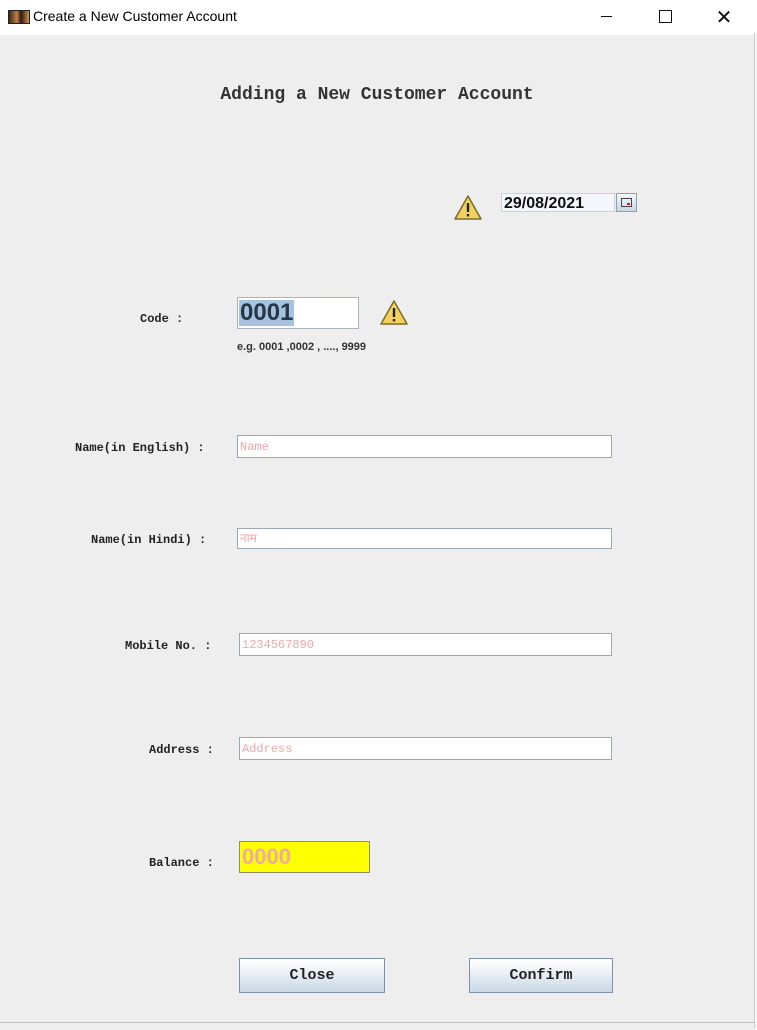  Describe the element at coordinates (181, 750) in the screenshot. I see `address-label: Address :` at that location.